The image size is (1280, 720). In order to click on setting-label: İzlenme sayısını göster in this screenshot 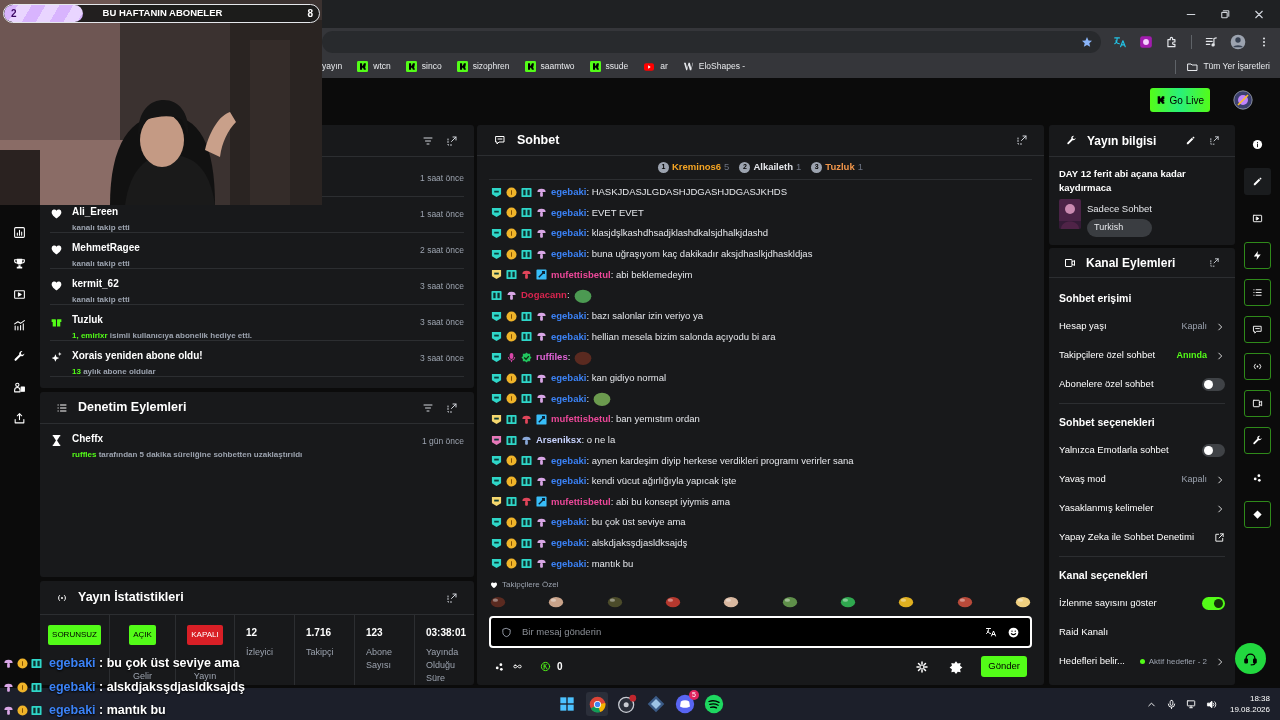, I will do `click(1128, 603)`.